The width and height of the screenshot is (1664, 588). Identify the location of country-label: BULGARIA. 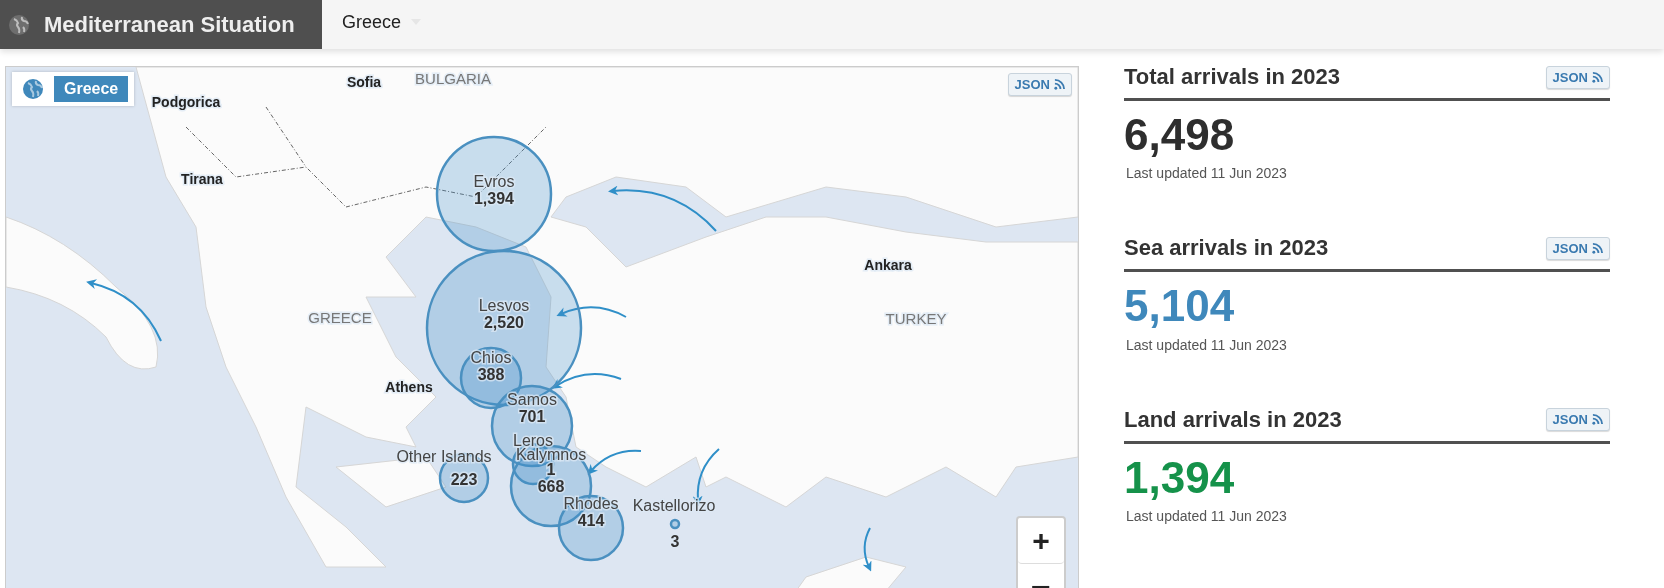
(453, 78).